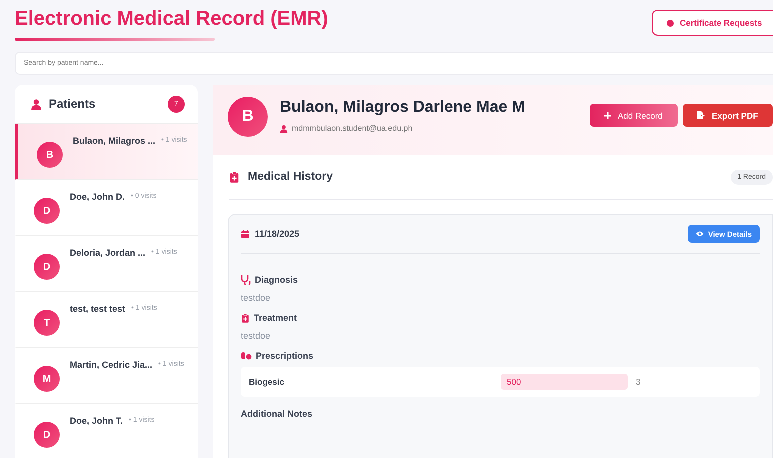 The image size is (773, 458). What do you see at coordinates (276, 318) in the screenshot?
I see `treatment-label: Treatment` at bounding box center [276, 318].